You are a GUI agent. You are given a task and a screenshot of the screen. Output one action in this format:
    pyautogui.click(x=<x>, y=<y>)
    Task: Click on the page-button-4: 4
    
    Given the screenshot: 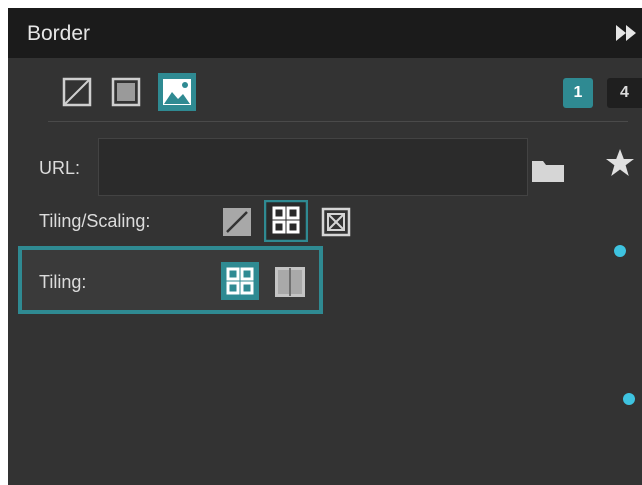 What is the action you would take?
    pyautogui.click(x=624, y=93)
    